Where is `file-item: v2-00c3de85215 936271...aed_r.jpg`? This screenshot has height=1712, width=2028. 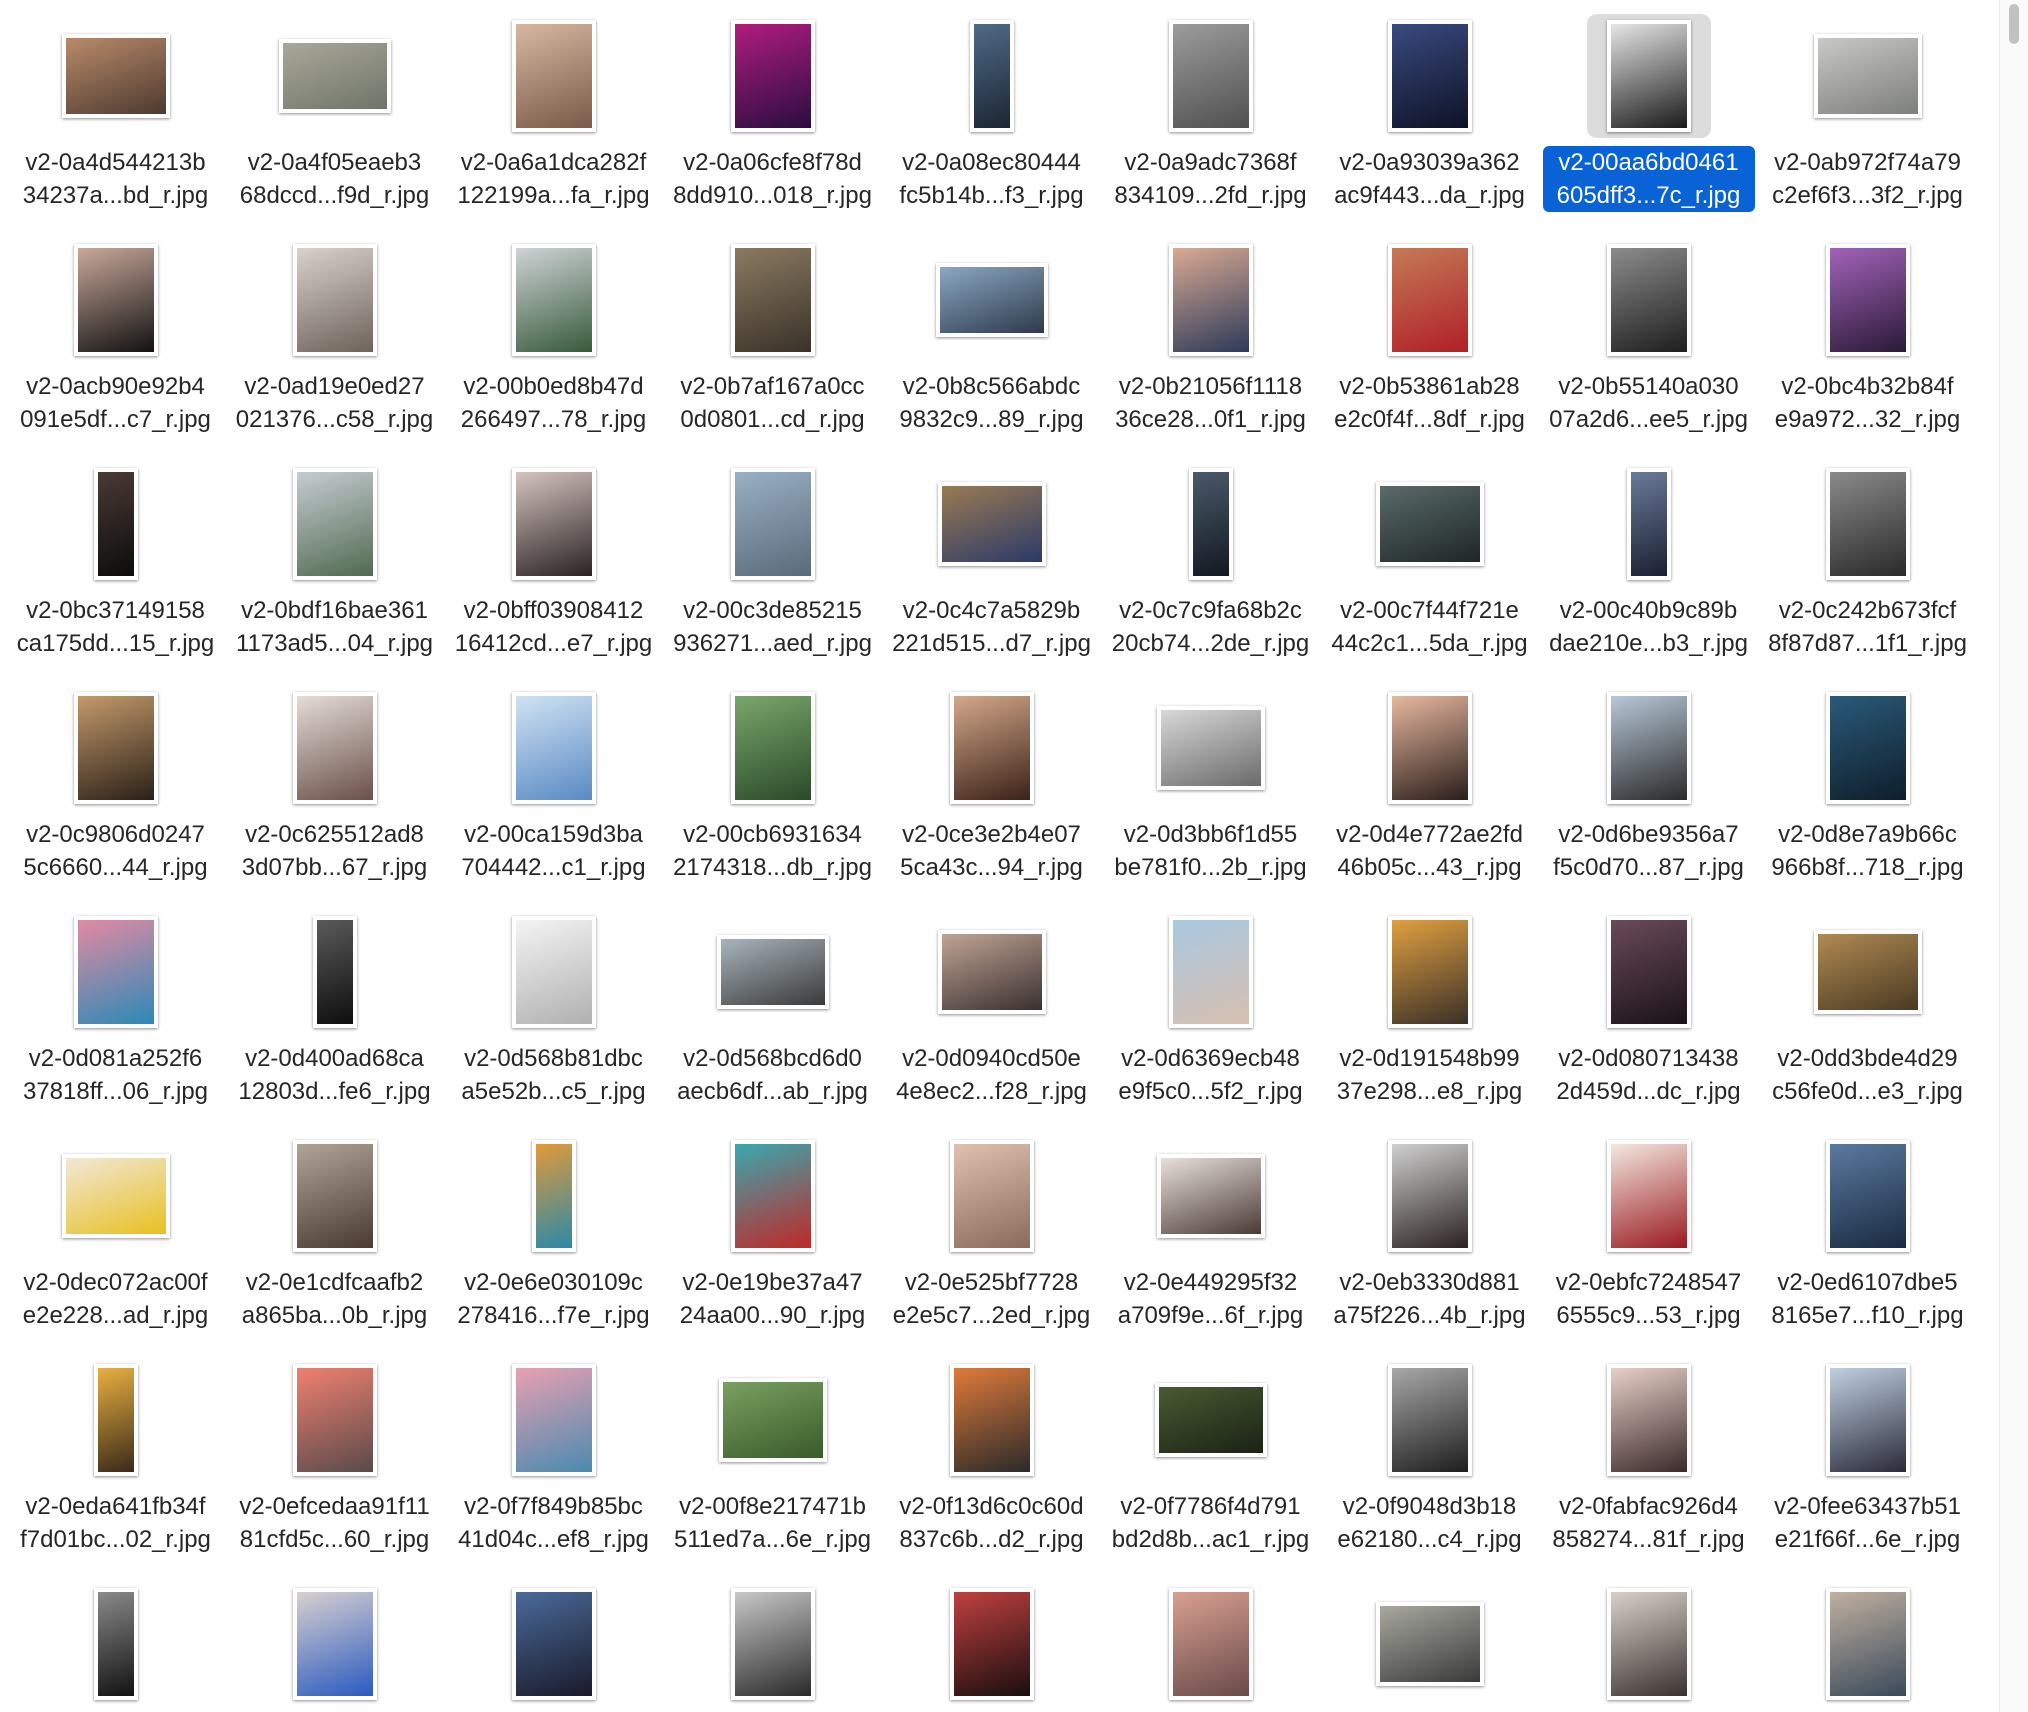
file-item: v2-00c3de85215 936271...aed_r.jpg is located at coordinates (772, 560).